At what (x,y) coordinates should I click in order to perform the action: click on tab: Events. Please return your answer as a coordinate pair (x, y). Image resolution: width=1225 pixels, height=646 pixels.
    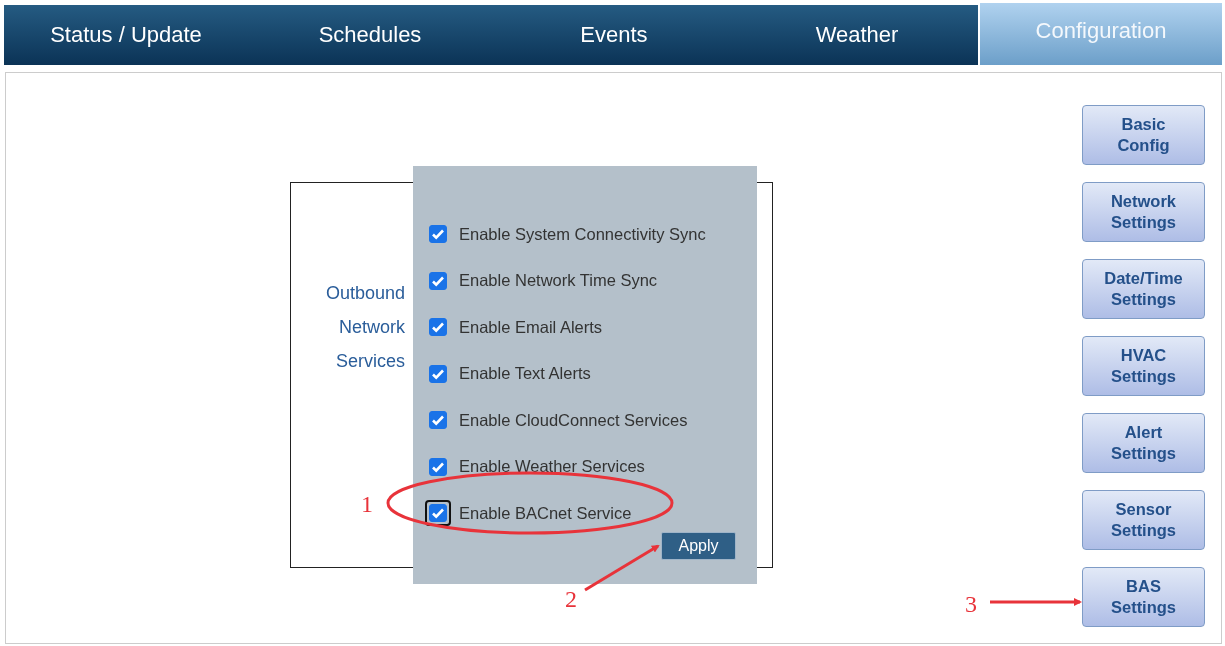
    Looking at the image, I should click on (614, 35).